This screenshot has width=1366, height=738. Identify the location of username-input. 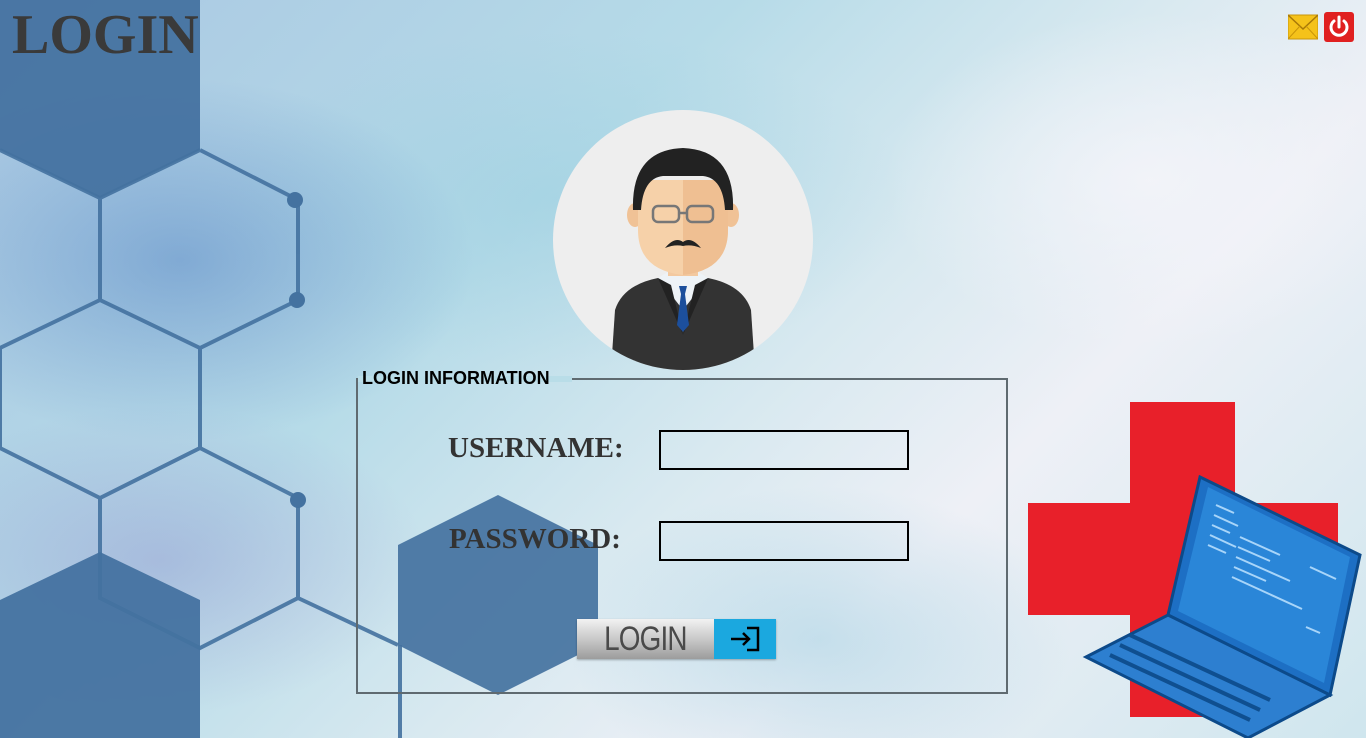
(784, 450).